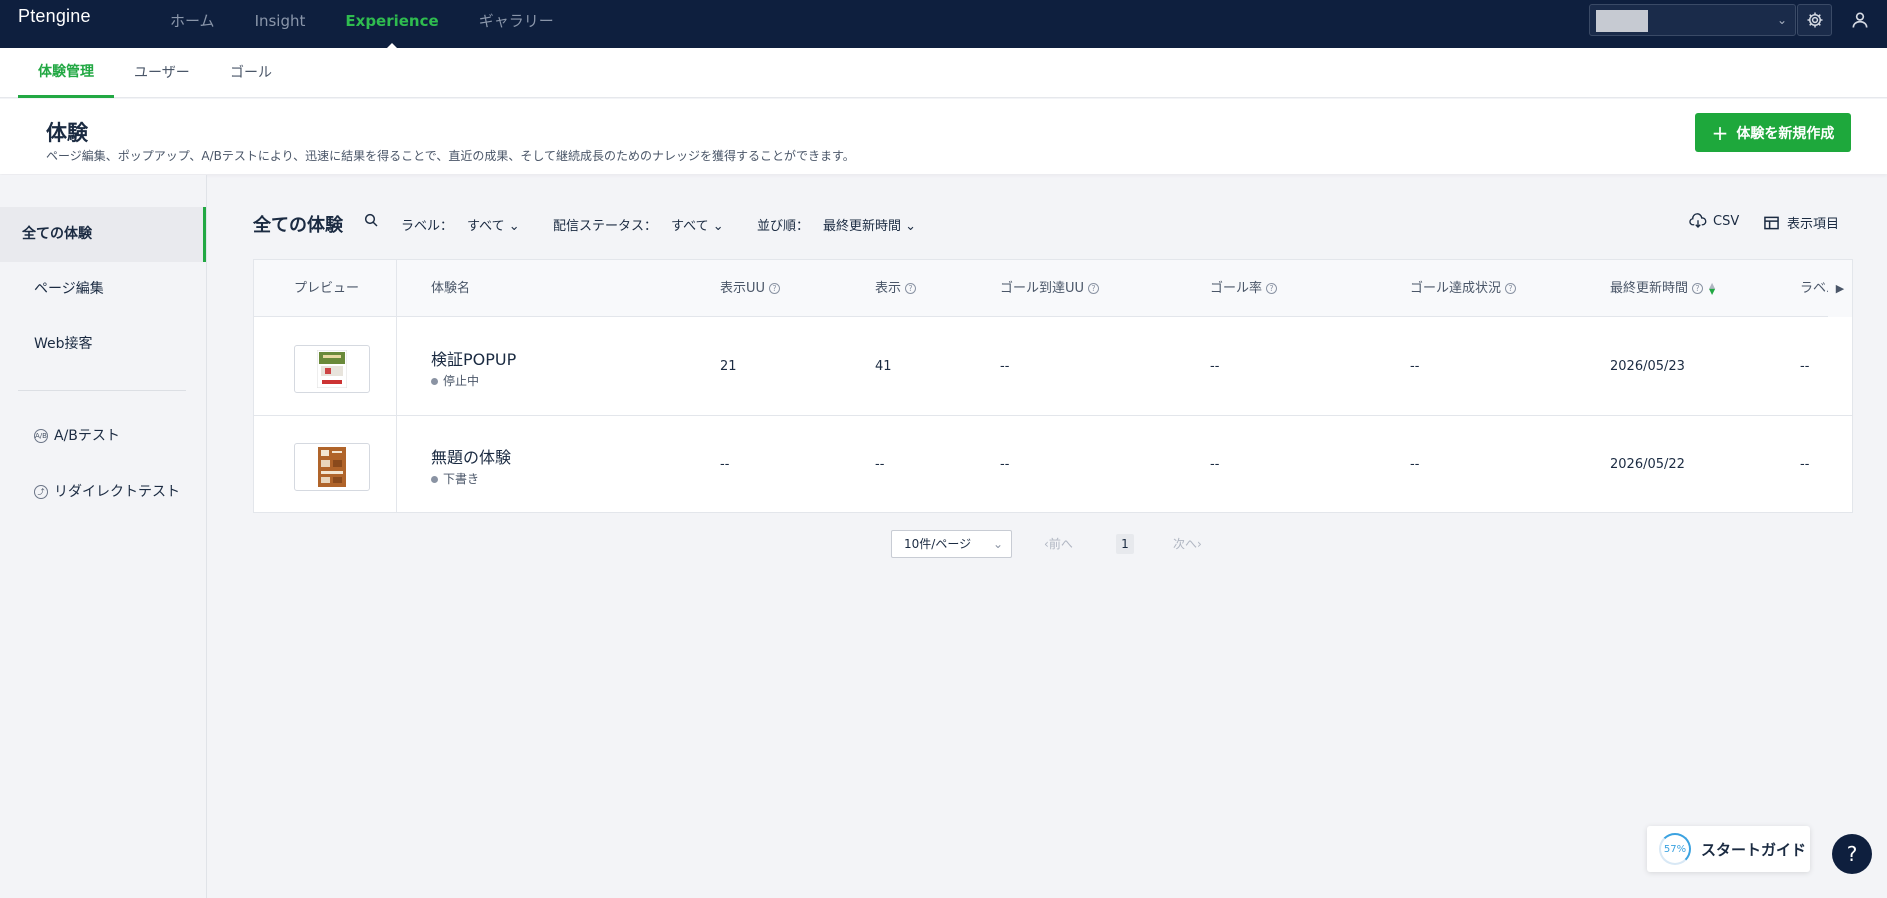  Describe the element at coordinates (1415, 464) in the screenshot. I see `cell-goal-status: --` at that location.